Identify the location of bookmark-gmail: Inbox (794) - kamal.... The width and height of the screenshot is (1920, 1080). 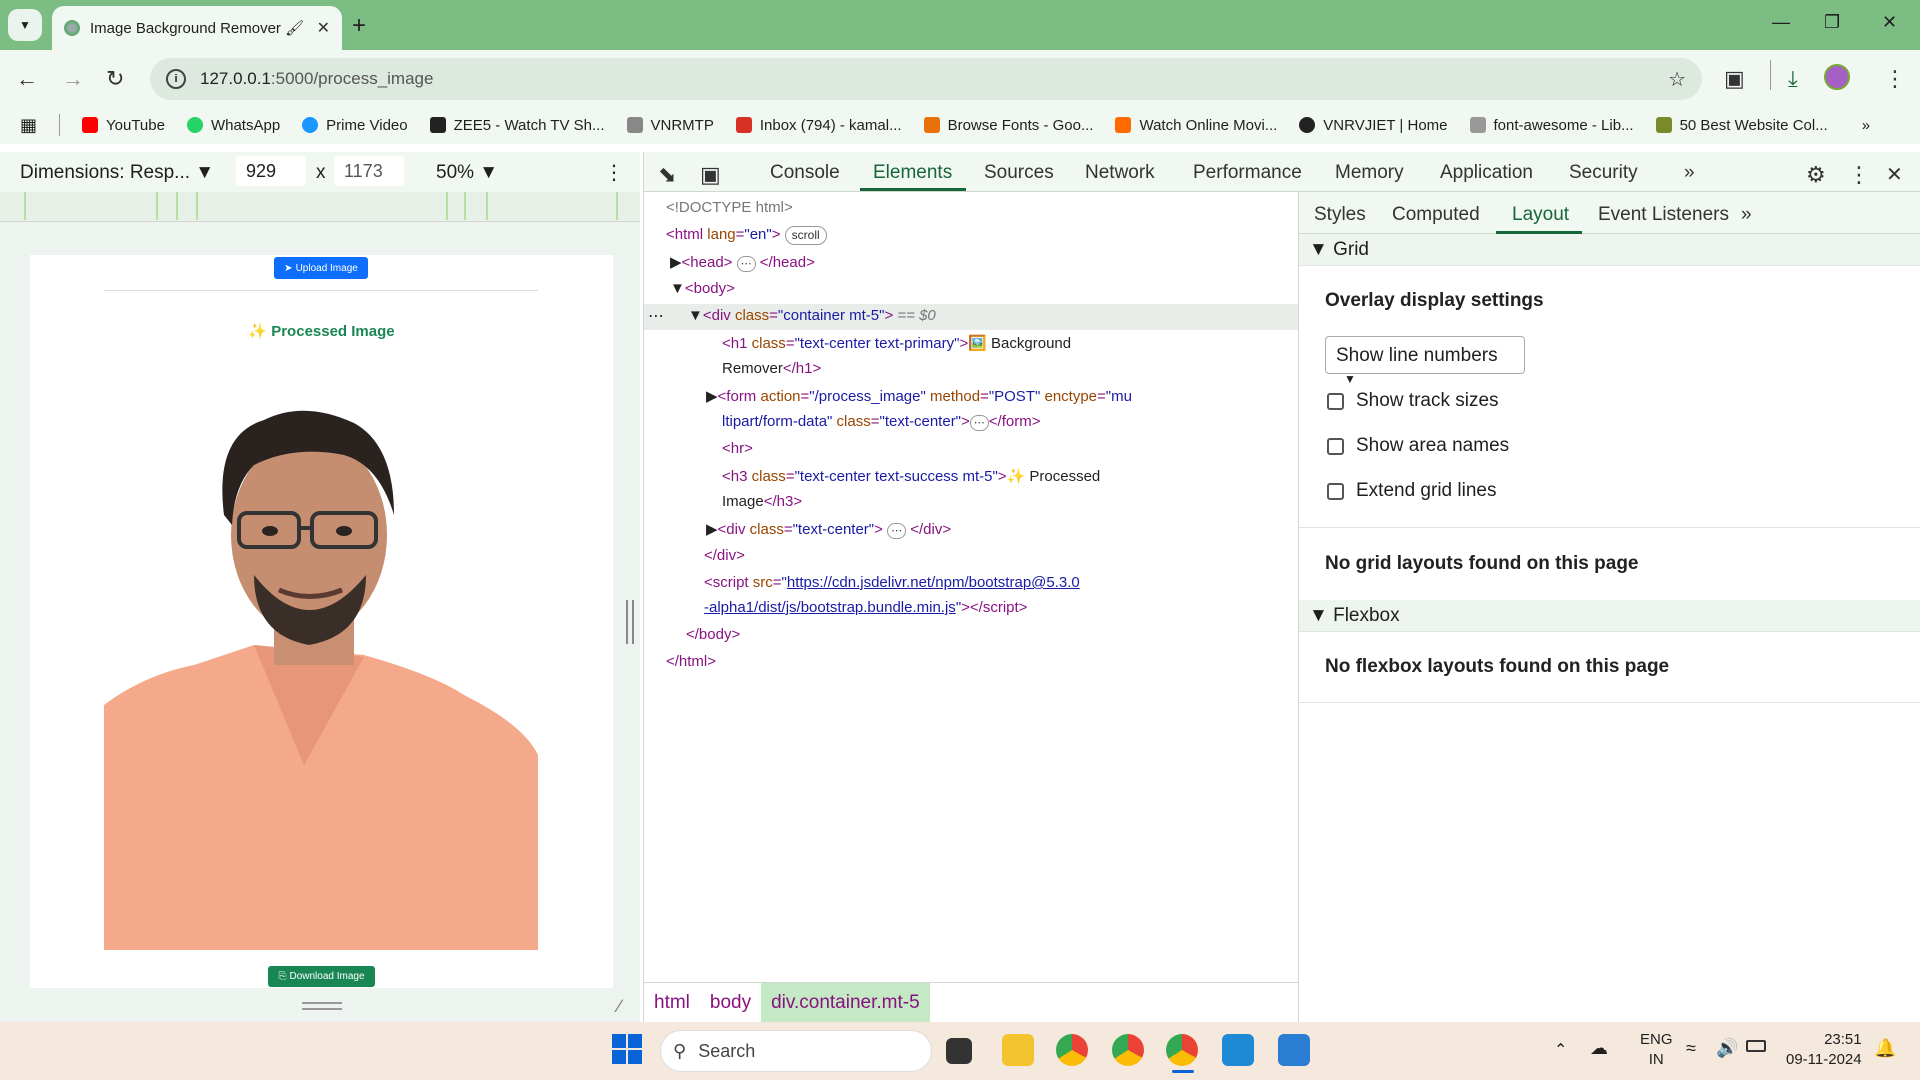
(818, 125).